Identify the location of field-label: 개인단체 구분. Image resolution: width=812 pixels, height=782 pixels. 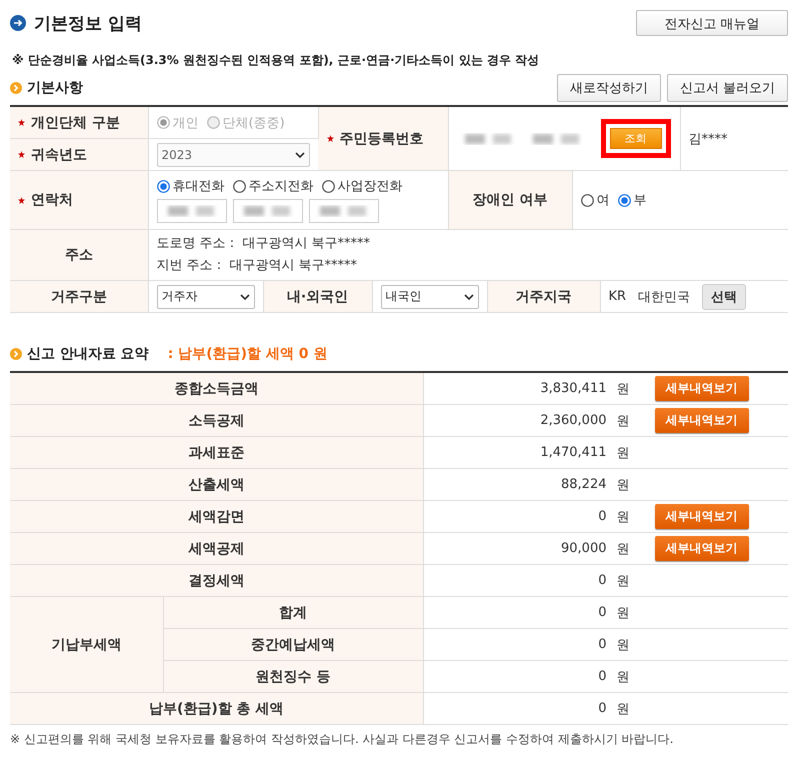
(75, 123).